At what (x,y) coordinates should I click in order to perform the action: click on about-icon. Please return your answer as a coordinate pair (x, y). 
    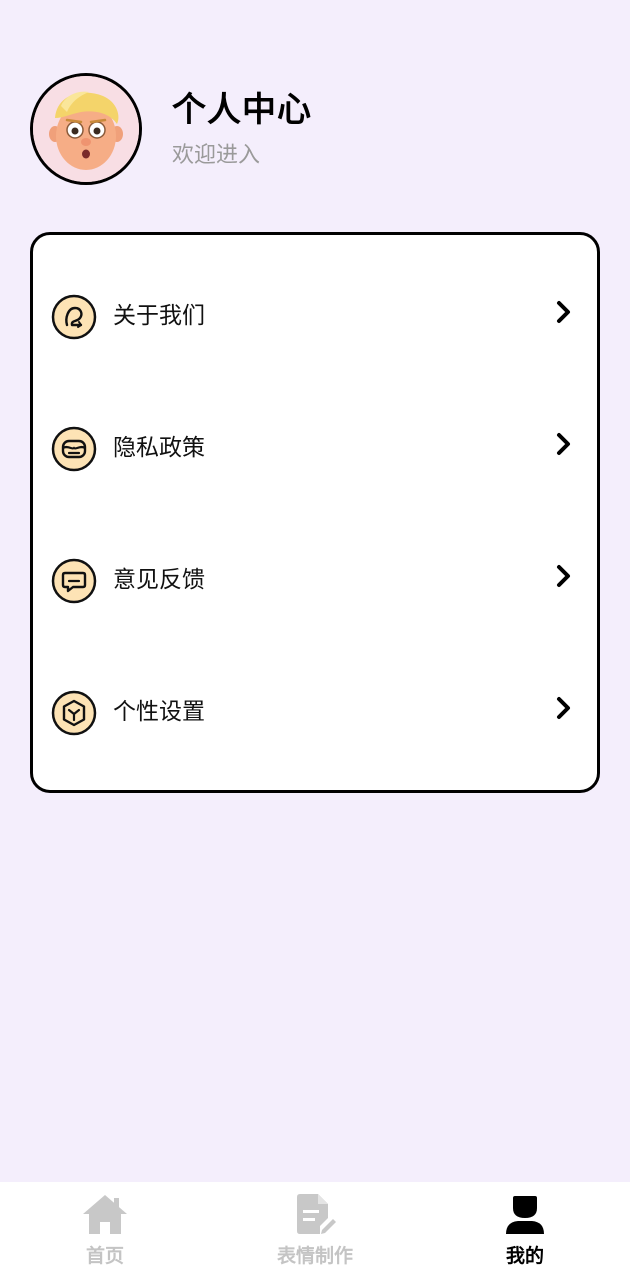
    Looking at the image, I should click on (74, 317).